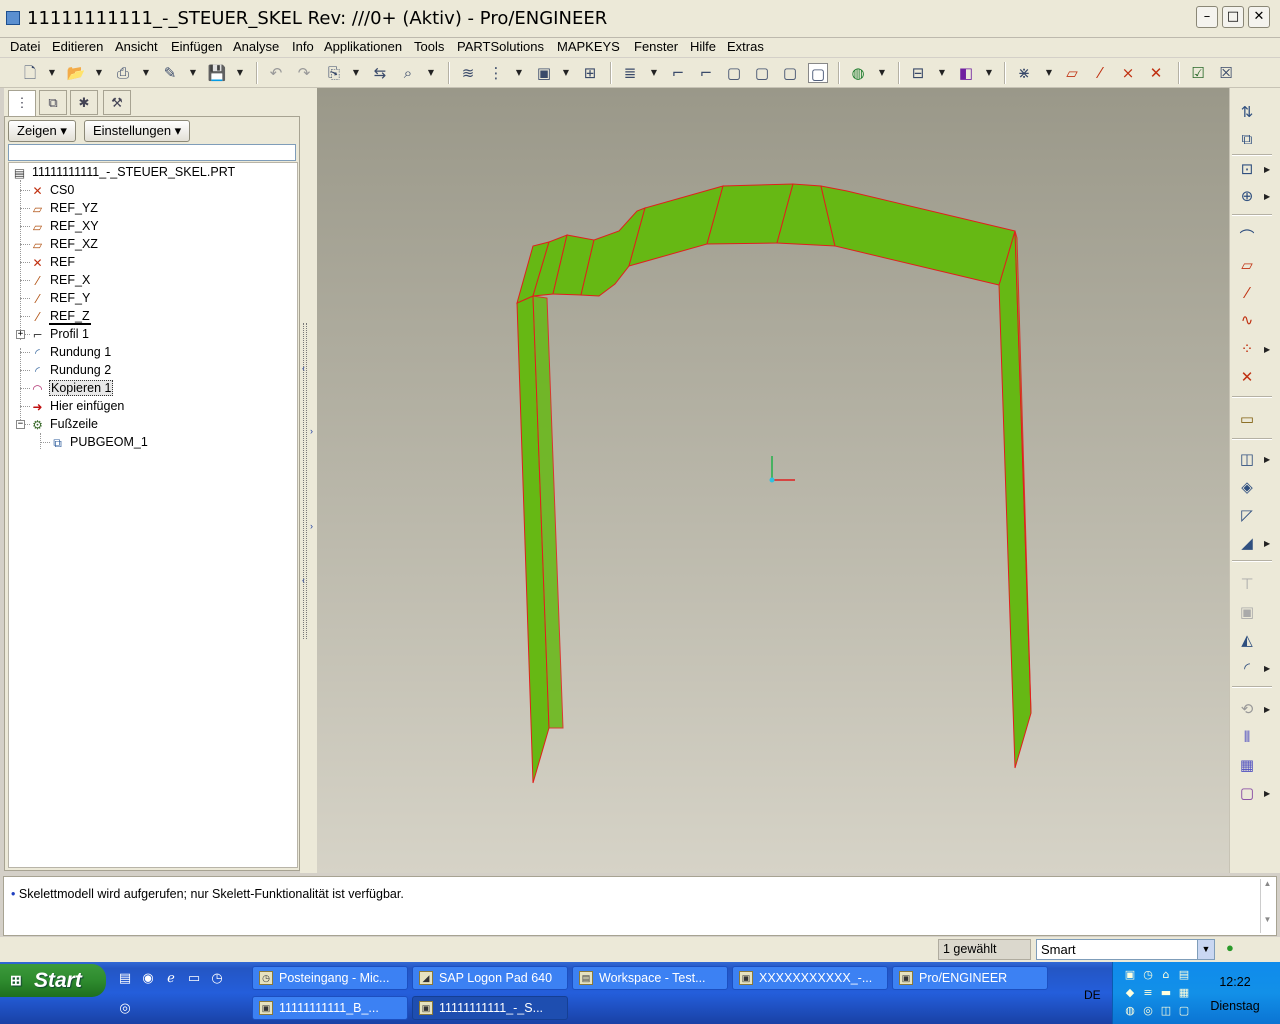  What do you see at coordinates (1267, 906) in the screenshot?
I see `message-scrollbar: ▲ ▼` at bounding box center [1267, 906].